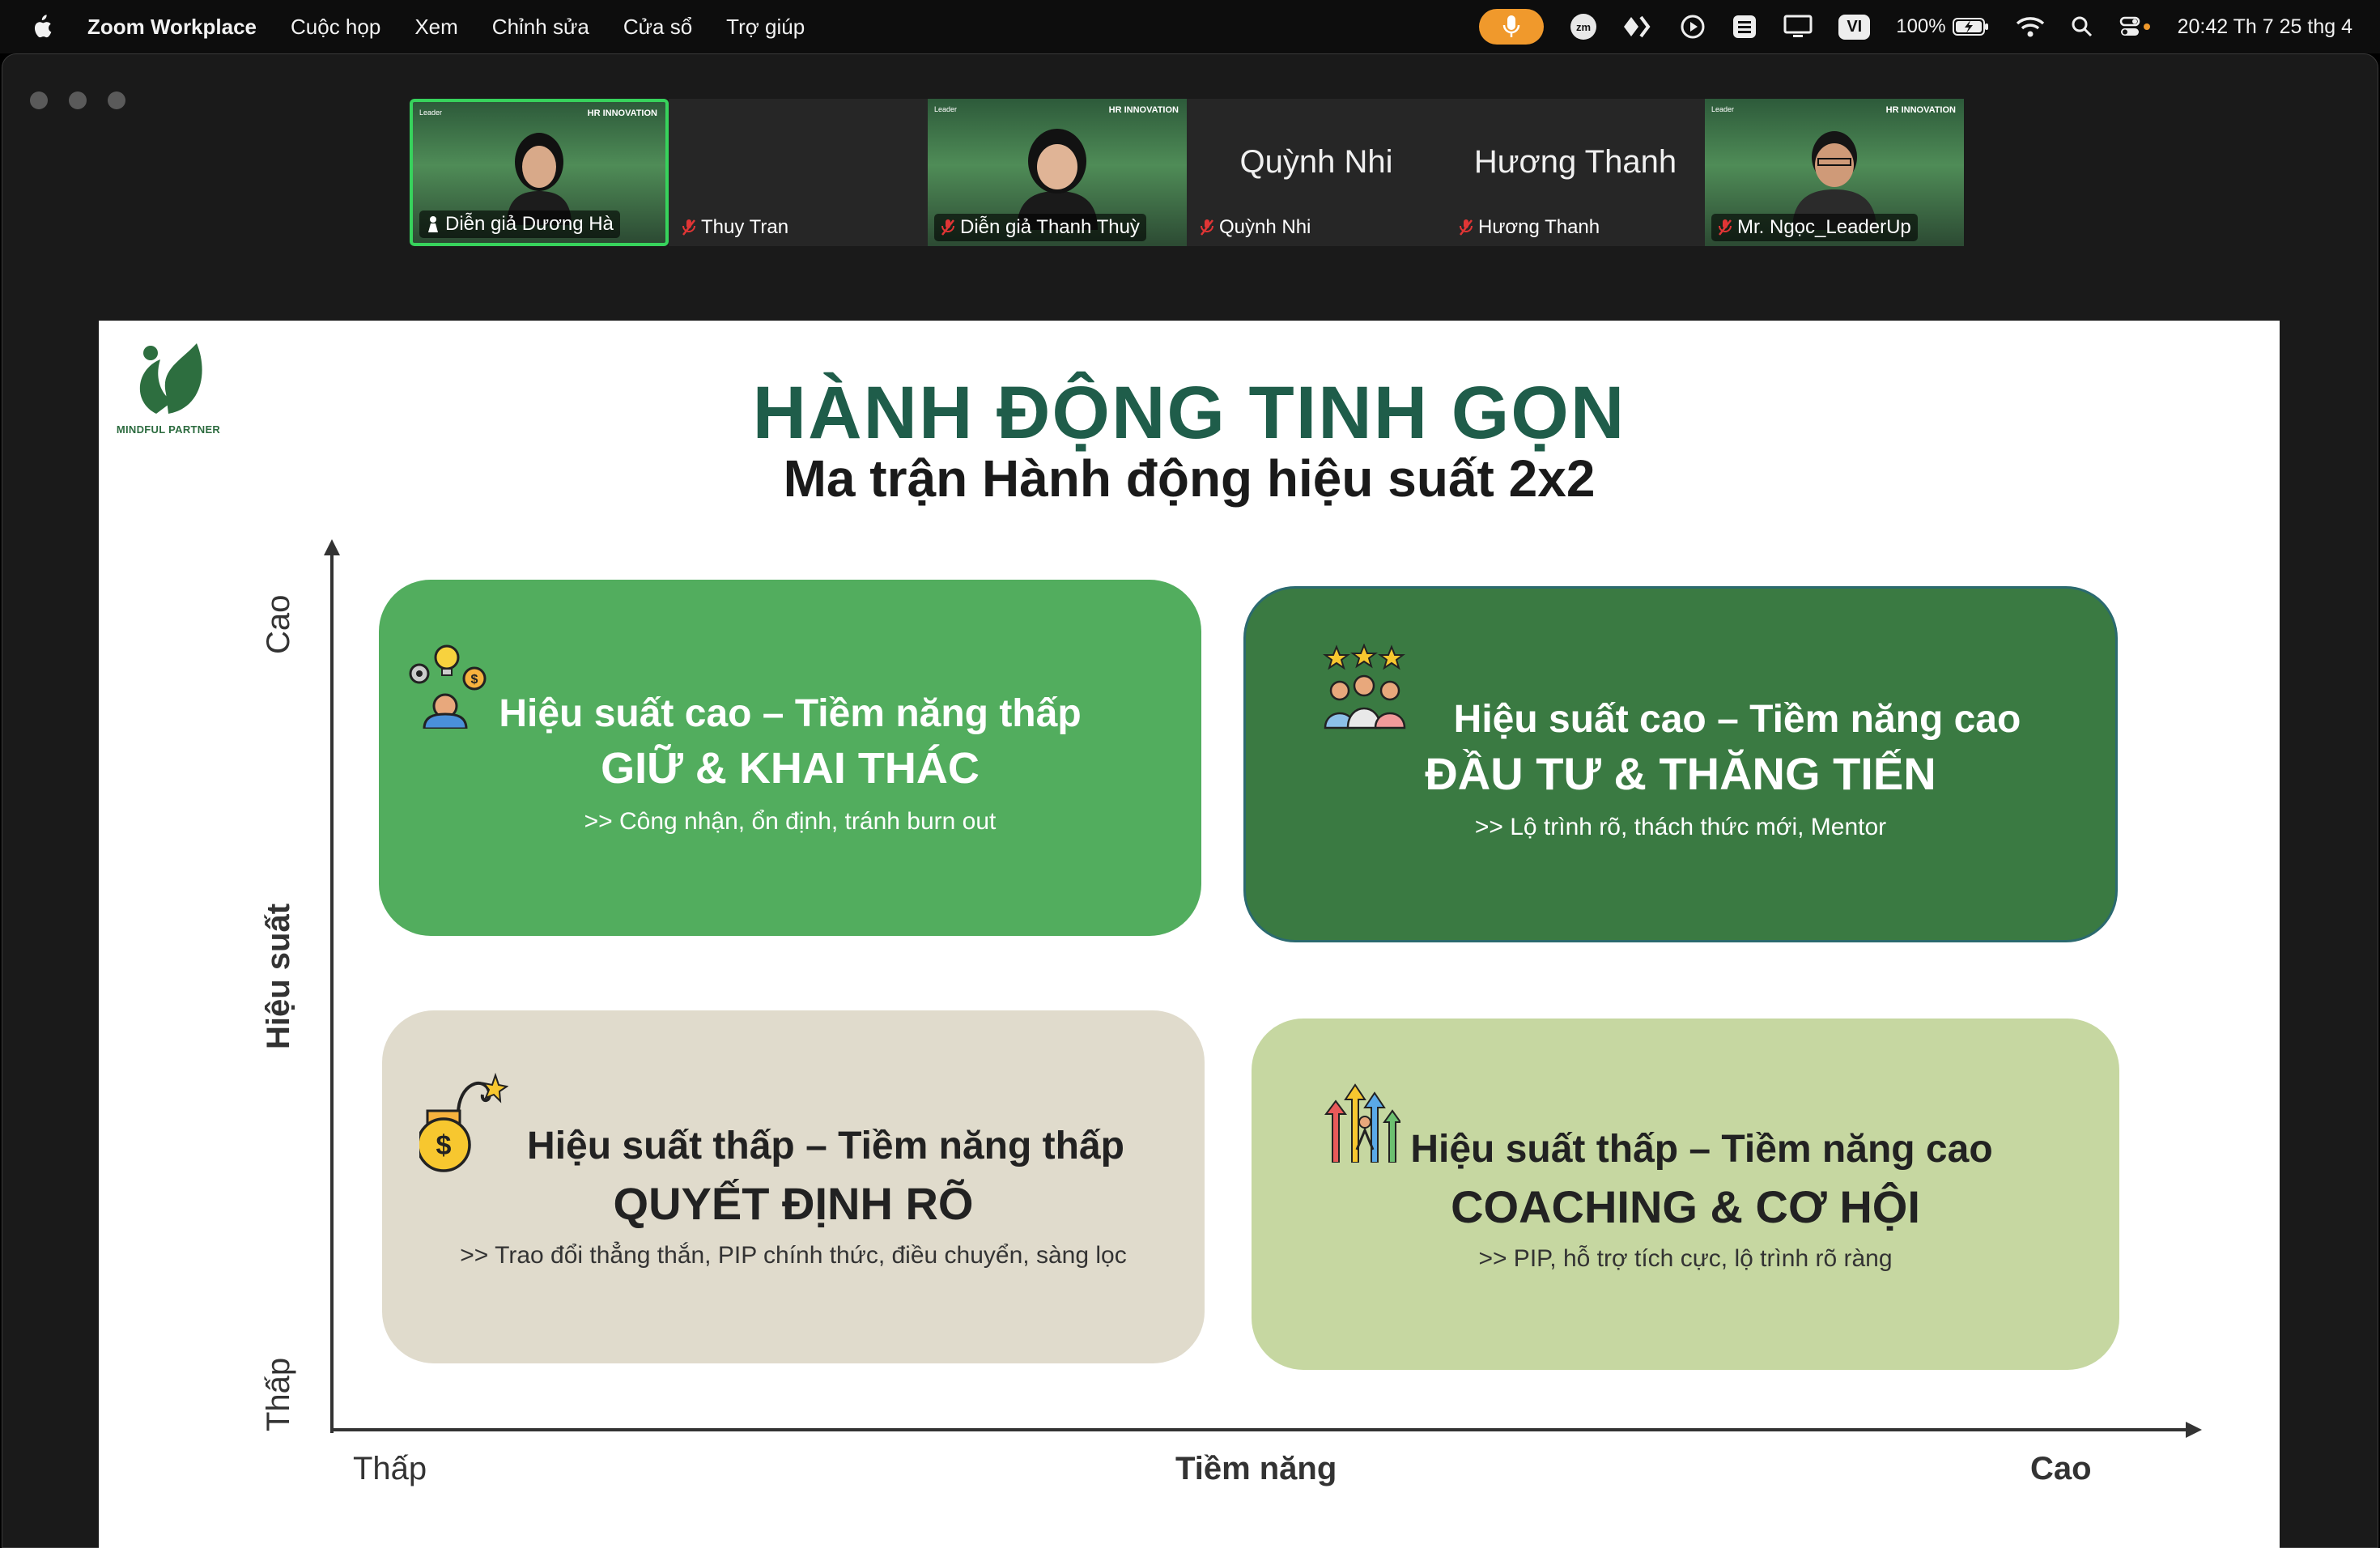 This screenshot has width=2380, height=1548. What do you see at coordinates (433, 224) in the screenshot?
I see `spotlight-pin-icon` at bounding box center [433, 224].